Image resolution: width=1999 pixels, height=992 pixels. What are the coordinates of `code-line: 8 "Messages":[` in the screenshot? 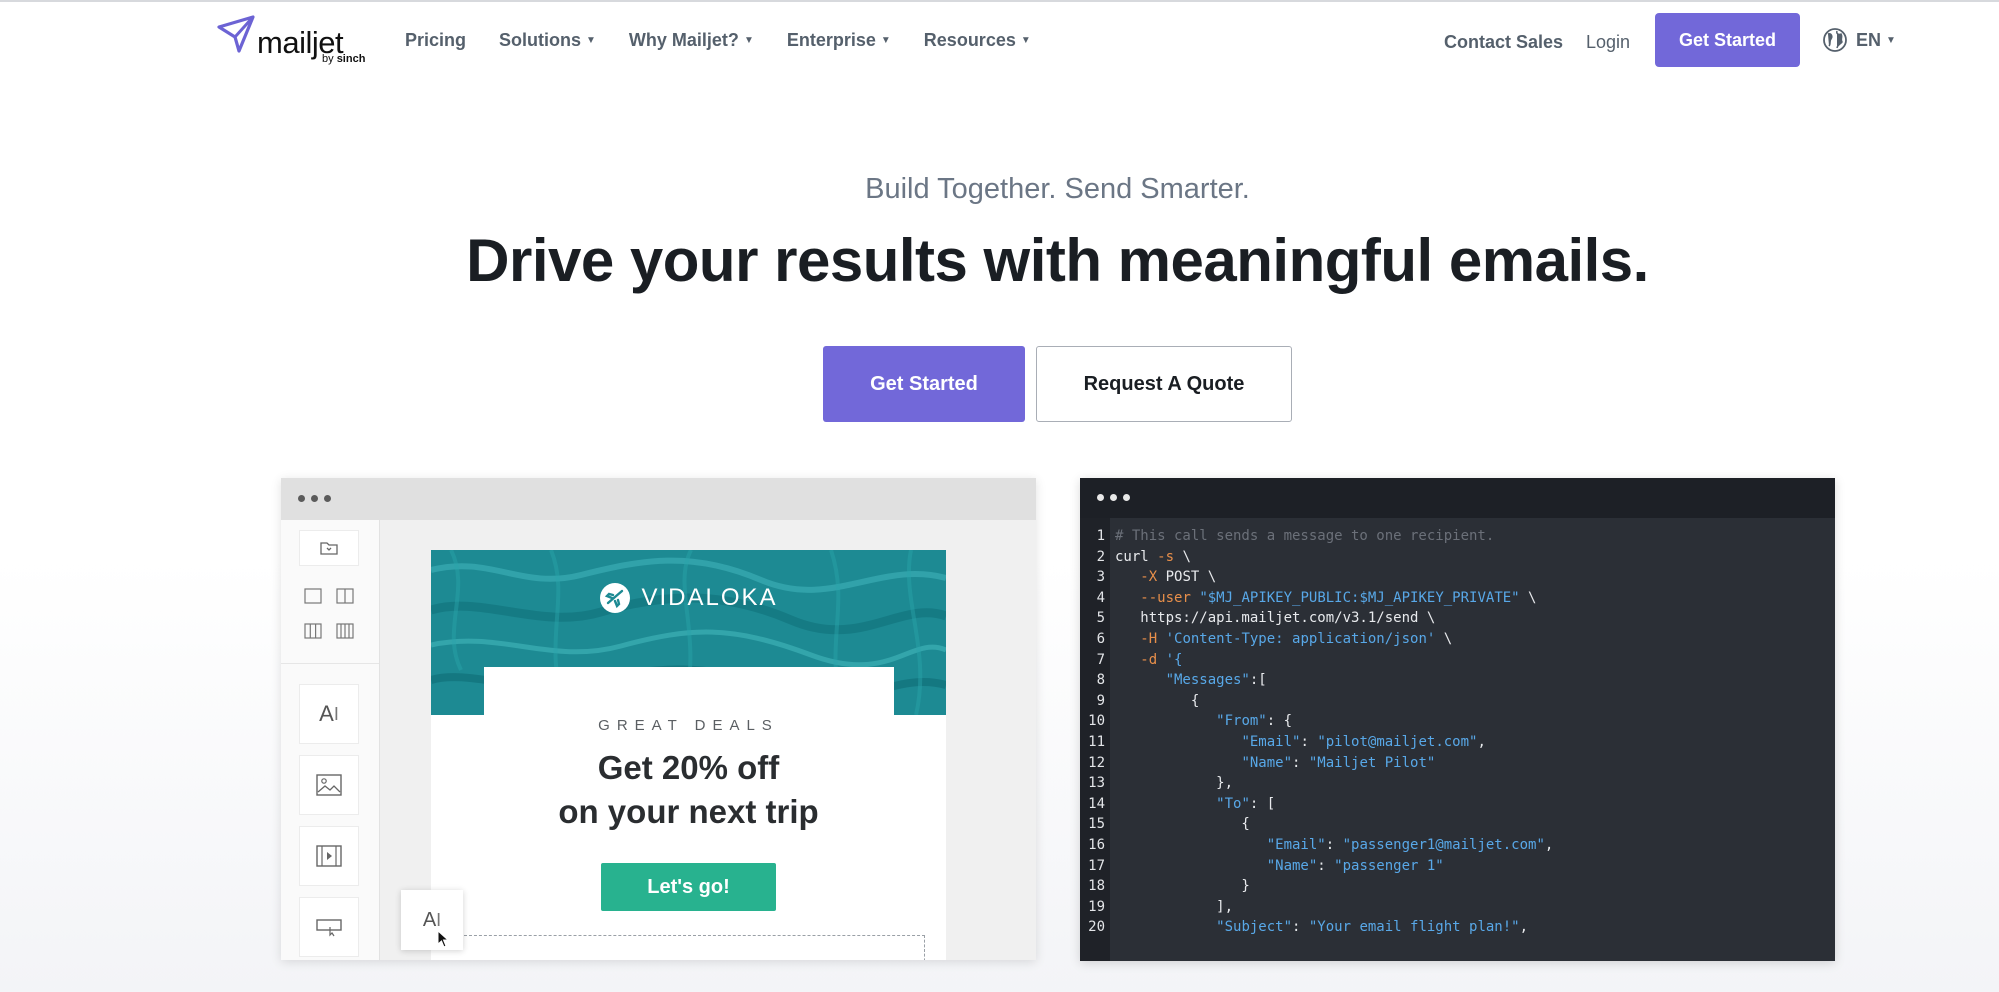 It's located at (1316, 680).